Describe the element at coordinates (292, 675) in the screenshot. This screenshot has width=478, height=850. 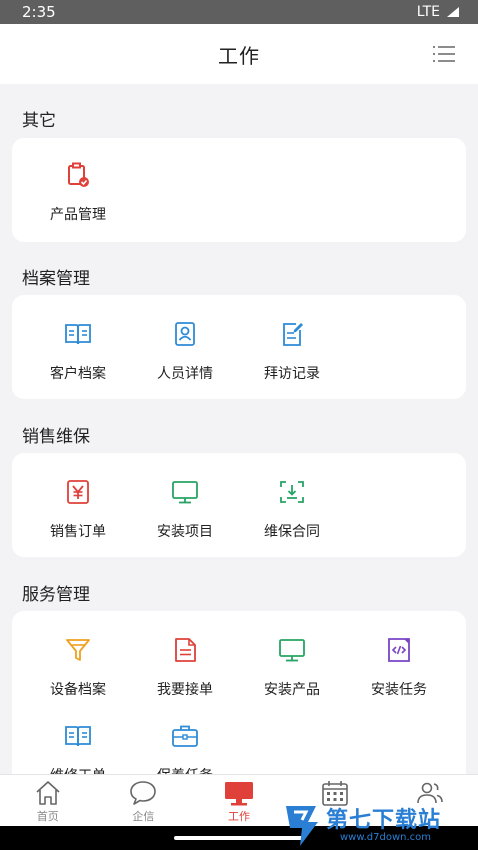
I see `item-install-product: 安装产品` at that location.